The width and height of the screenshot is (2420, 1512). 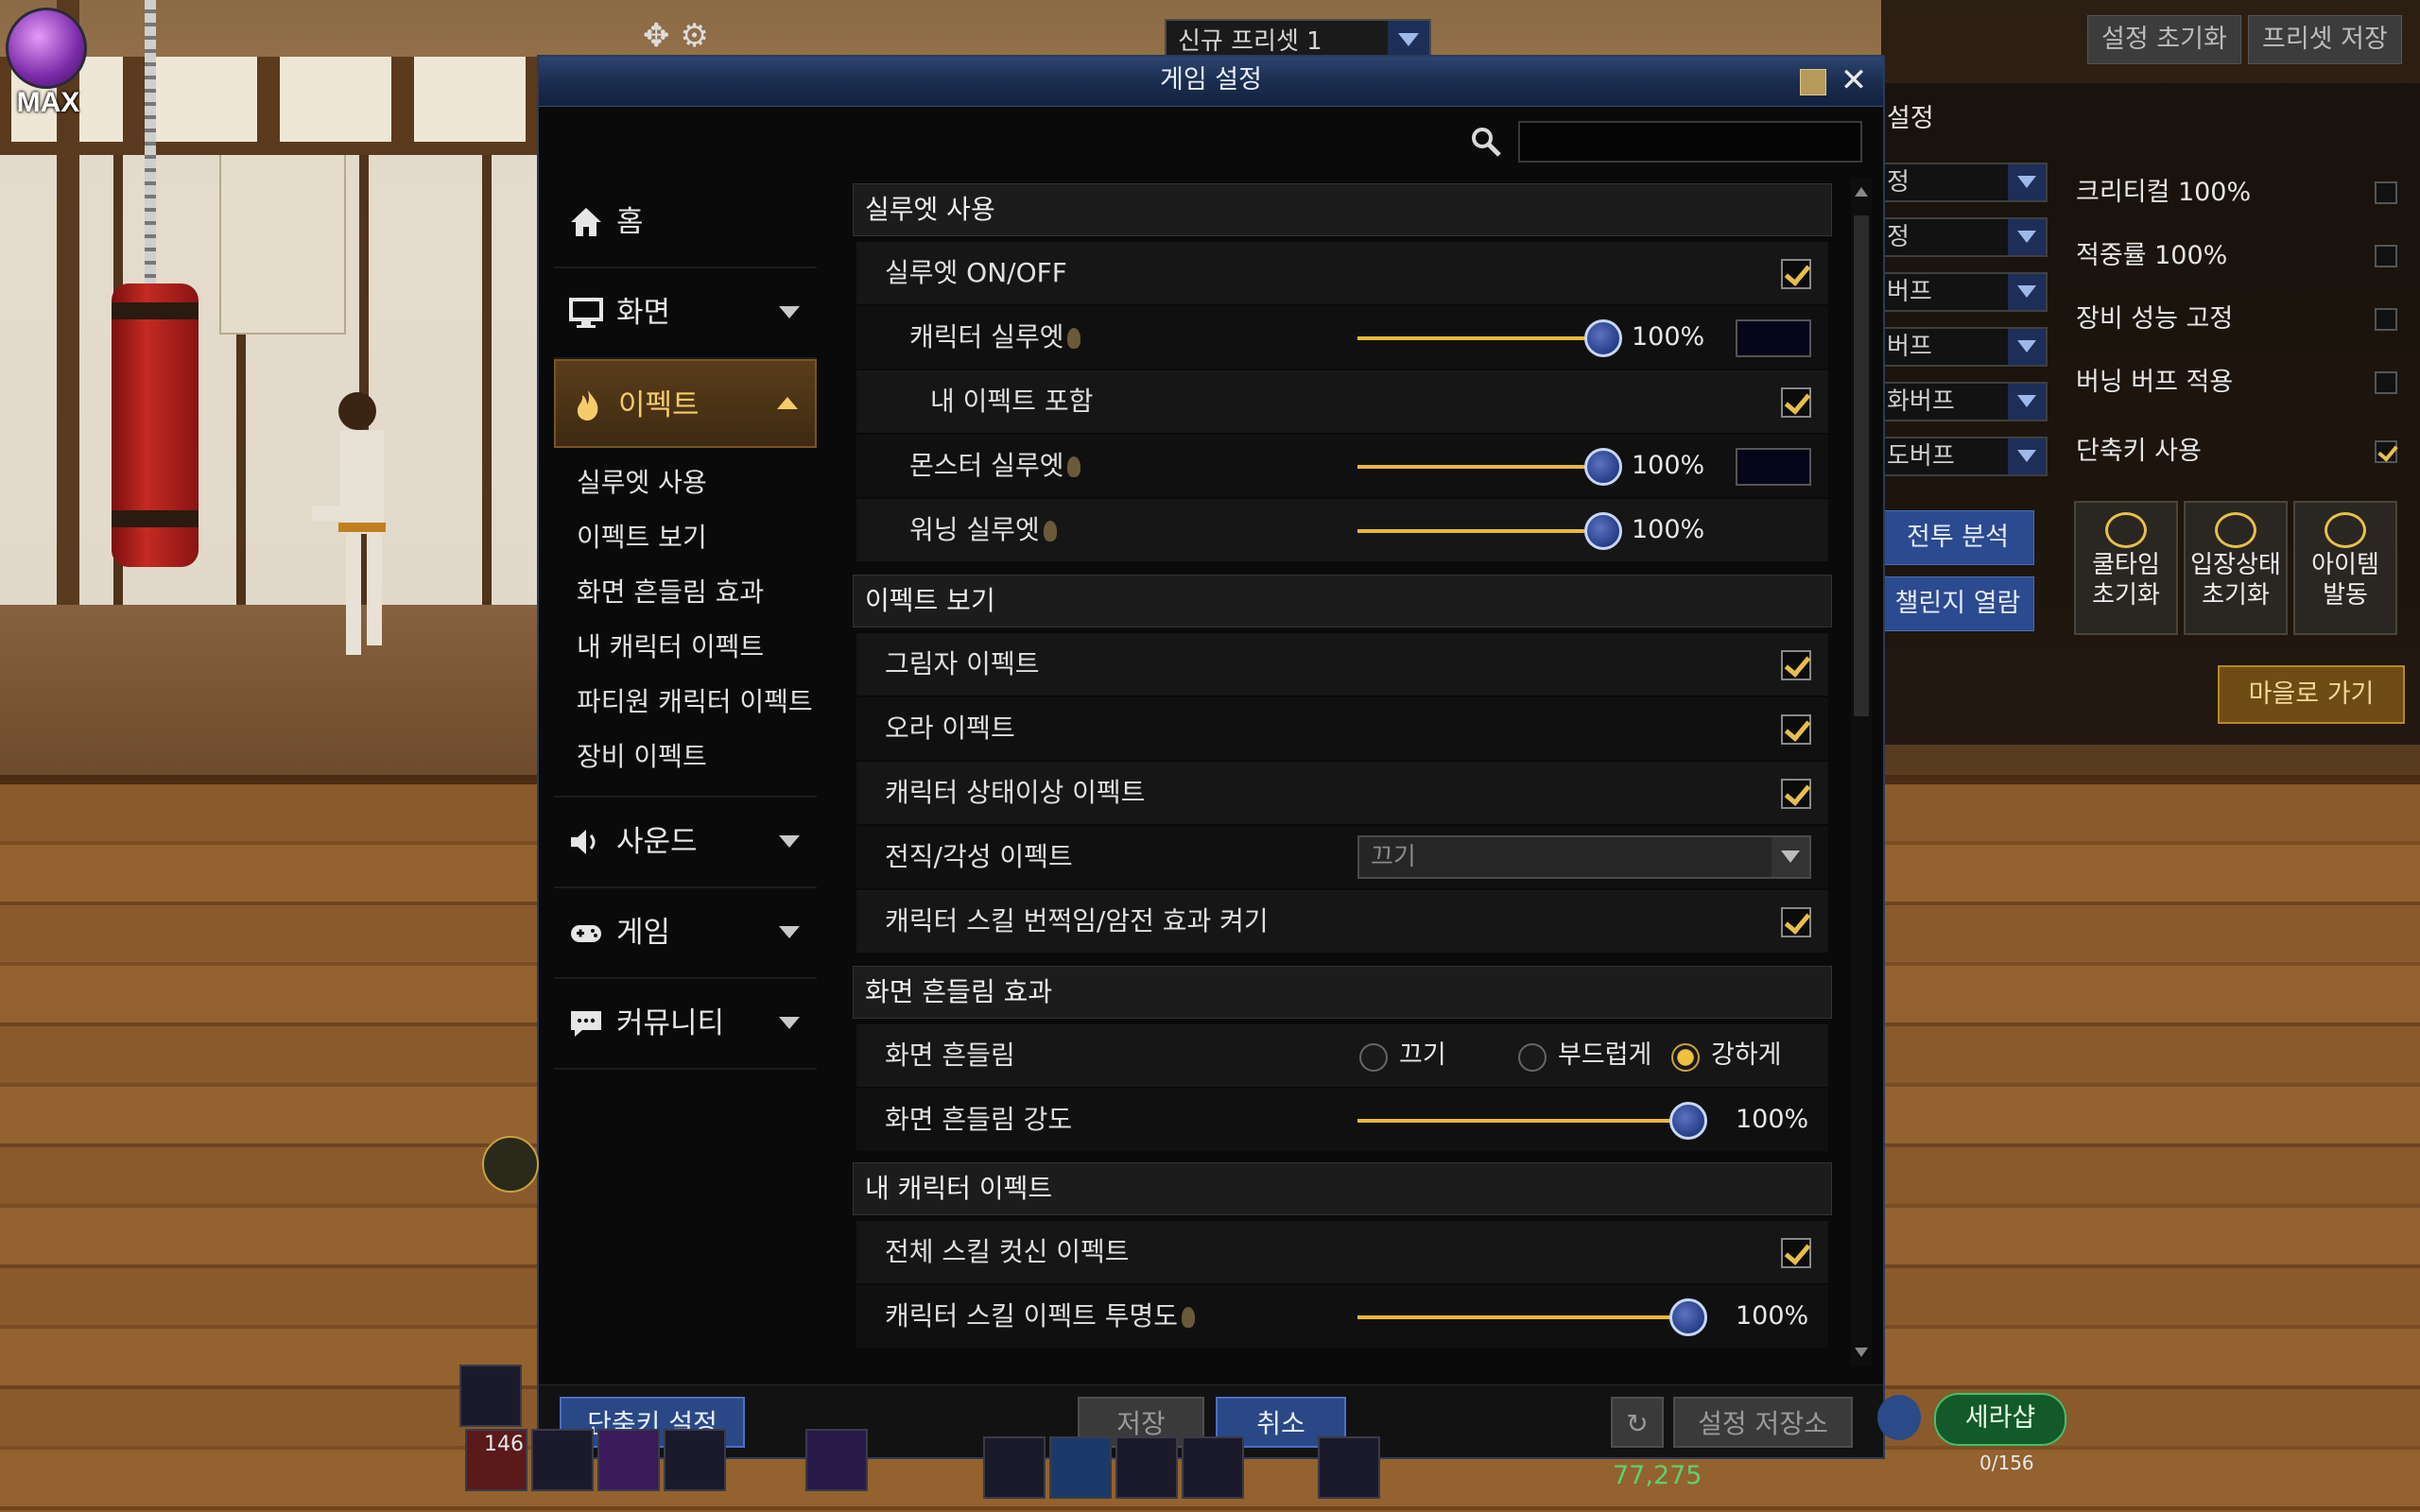 I want to click on status-effect-row: 캐릭터 상태이상 이펙트, so click(x=1342, y=793).